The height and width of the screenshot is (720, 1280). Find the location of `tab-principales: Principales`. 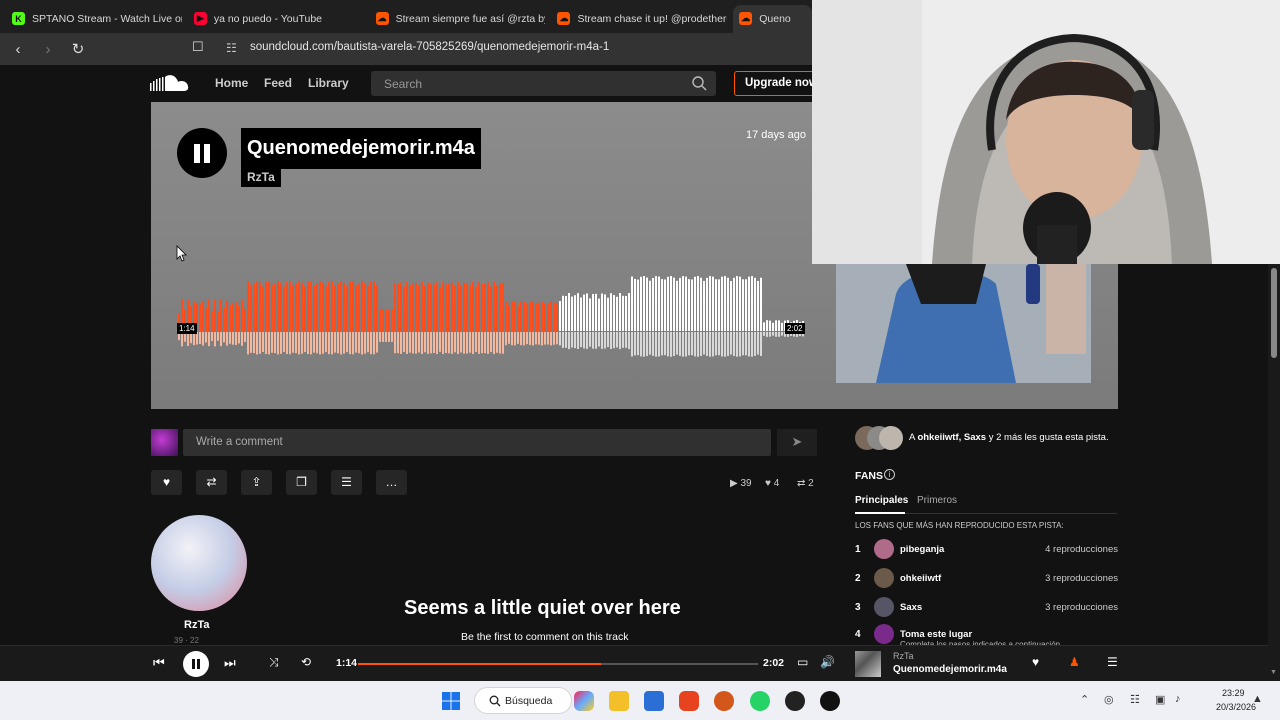

tab-principales: Principales is located at coordinates (881, 500).